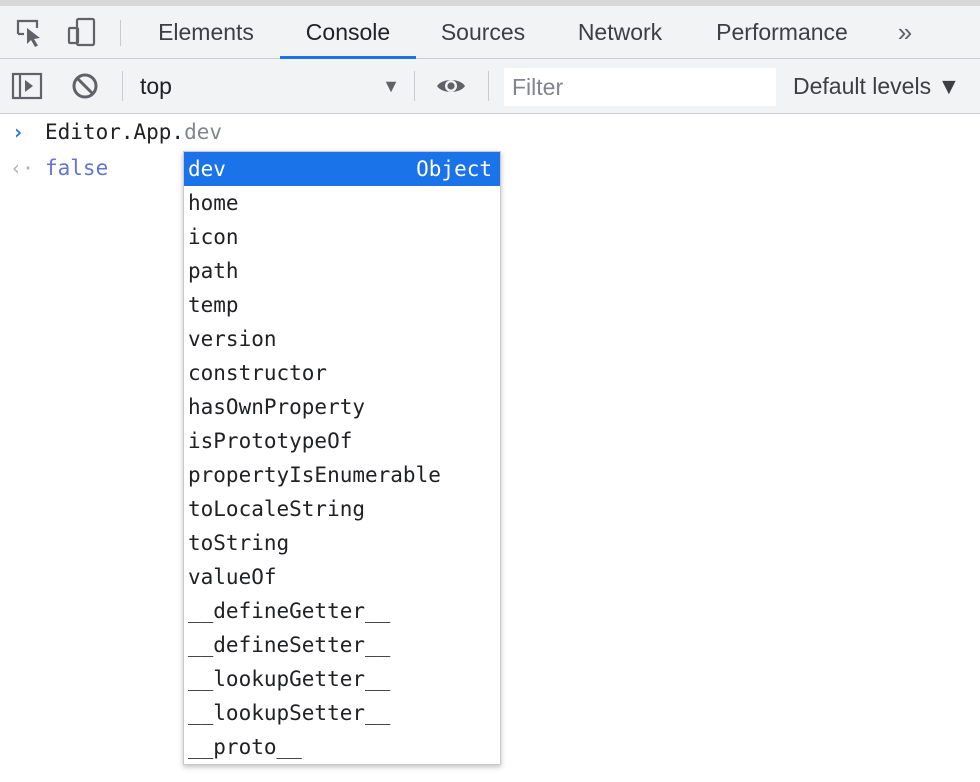  I want to click on autocomplete-item-label: path, so click(213, 271).